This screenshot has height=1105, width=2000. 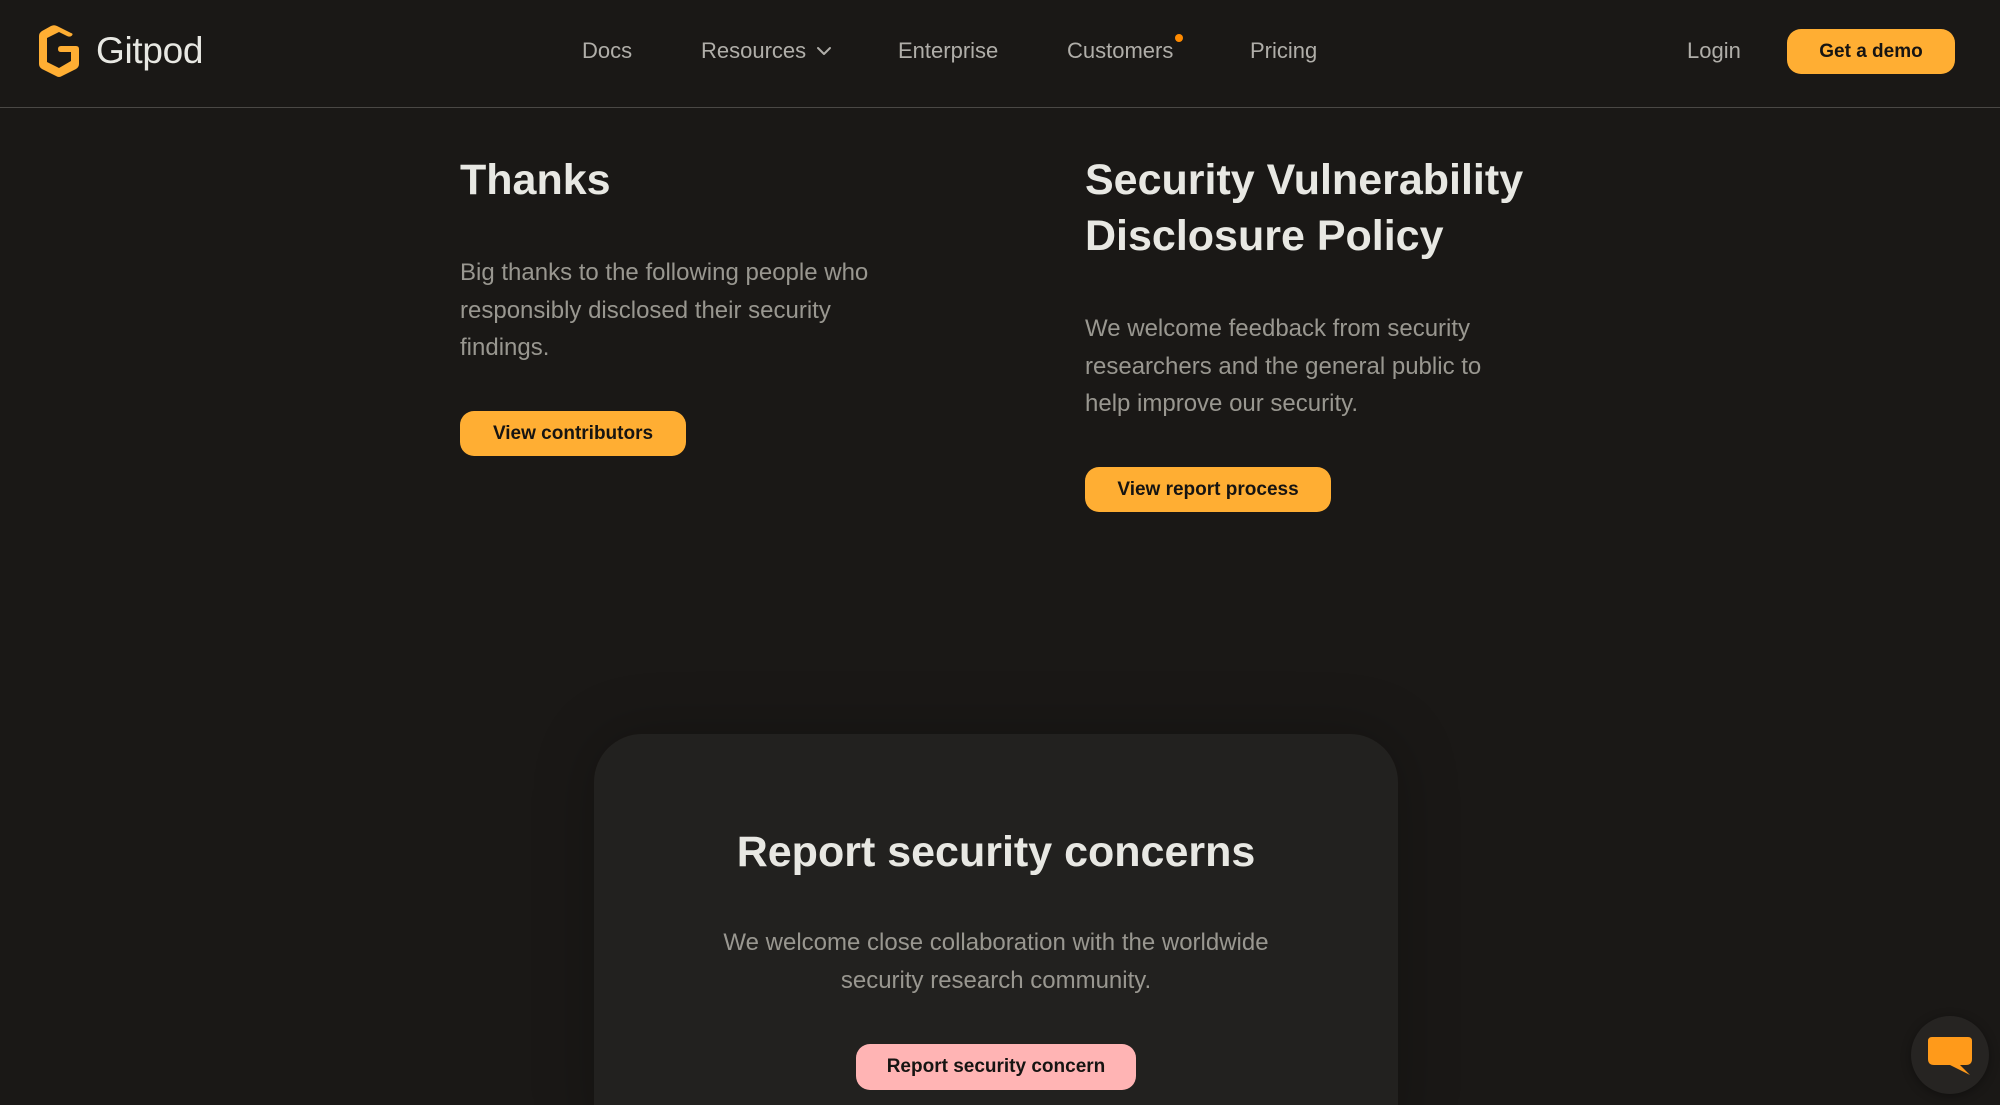 What do you see at coordinates (754, 50) in the screenshot?
I see `nav-resources-label: Resources` at bounding box center [754, 50].